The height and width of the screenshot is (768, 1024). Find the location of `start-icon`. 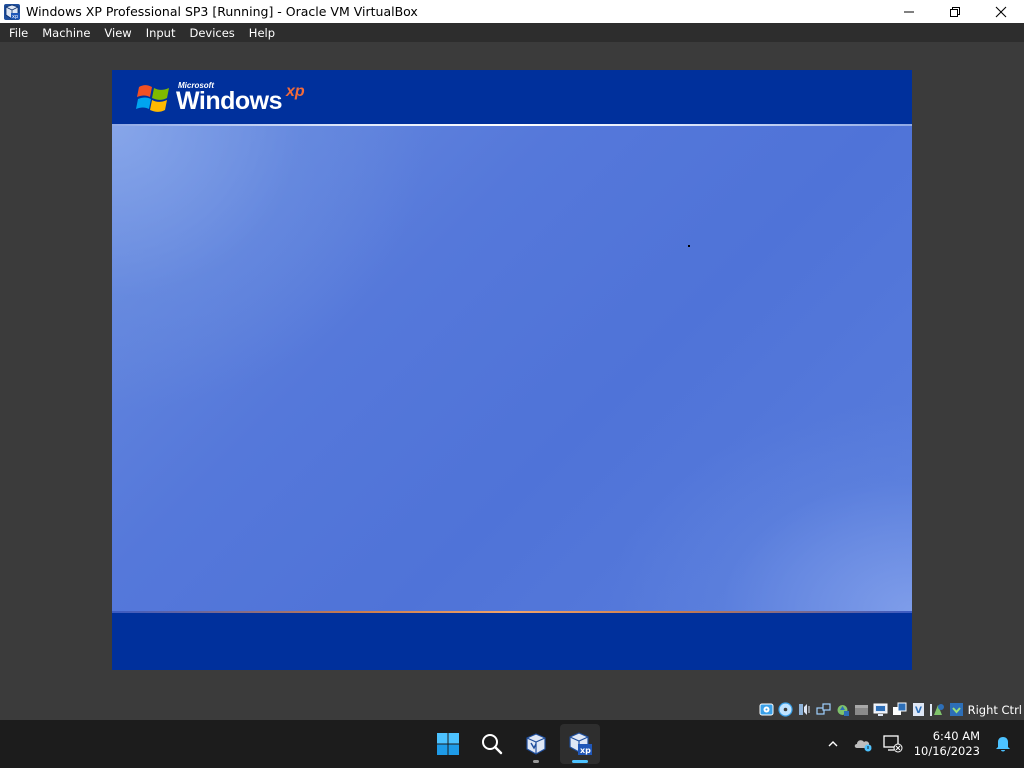

start-icon is located at coordinates (448, 744).